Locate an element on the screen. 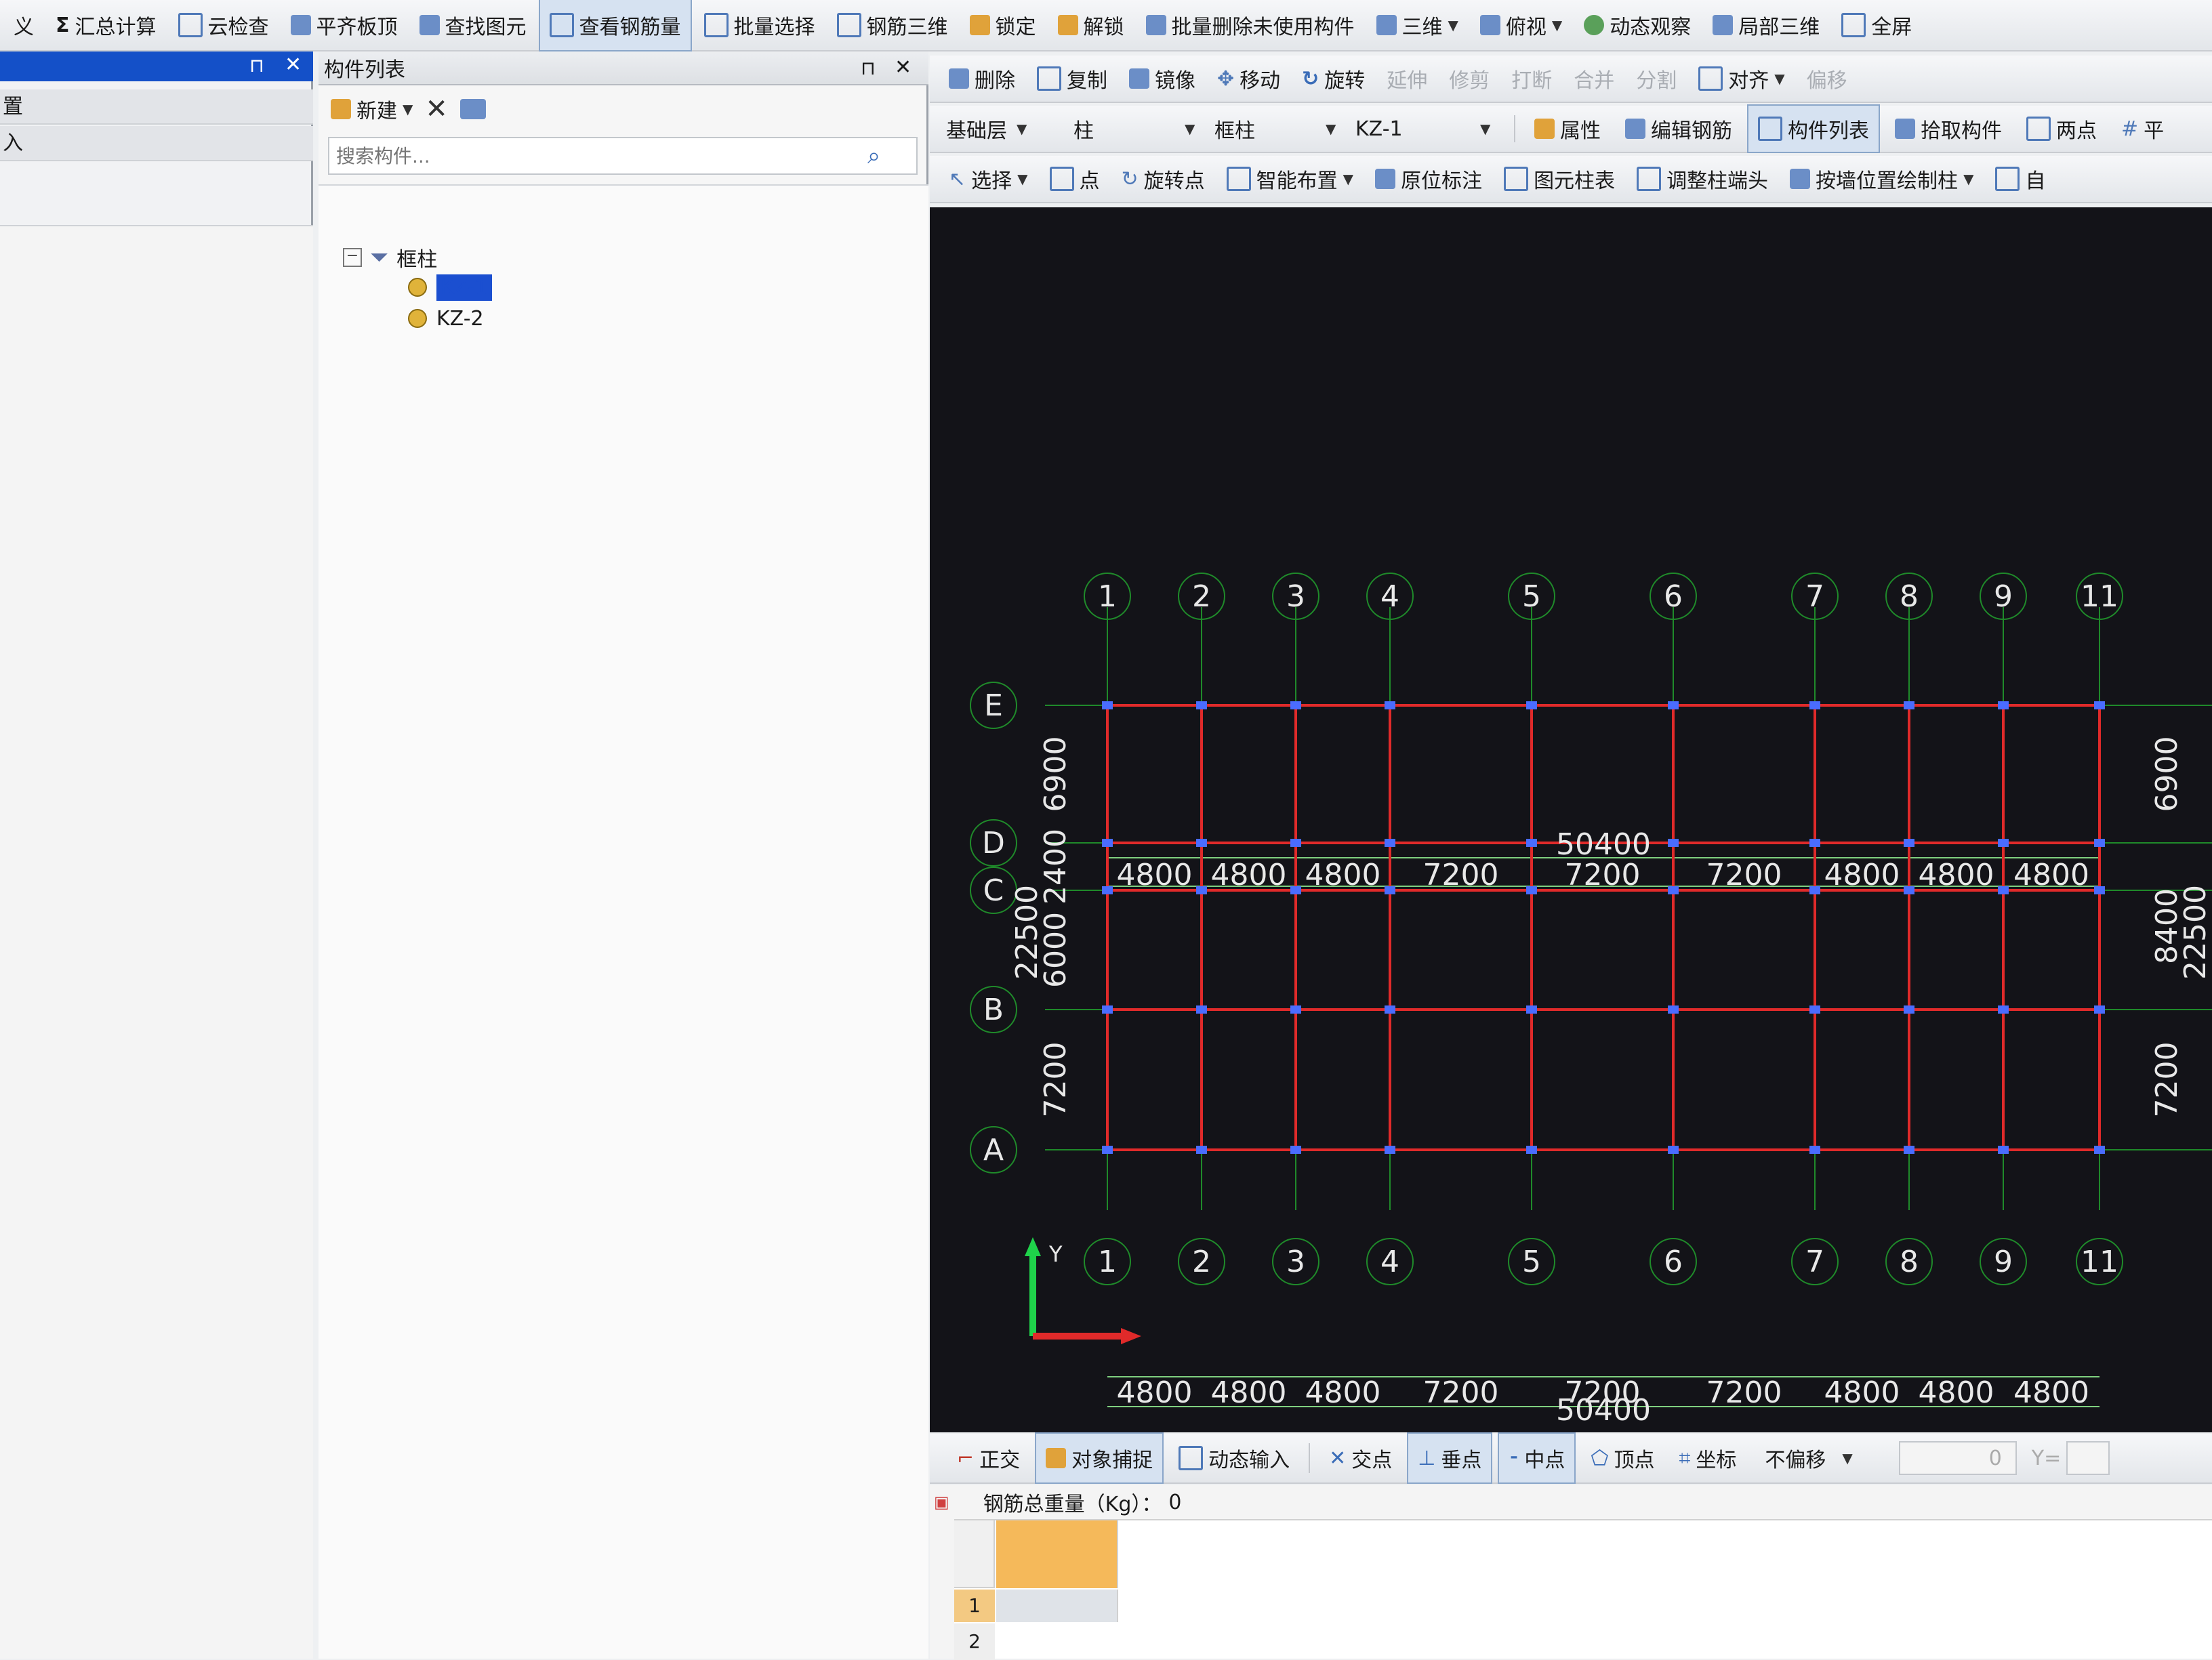 Image resolution: width=2212 pixels, height=1660 pixels. merge-button: 合并 is located at coordinates (1594, 79).